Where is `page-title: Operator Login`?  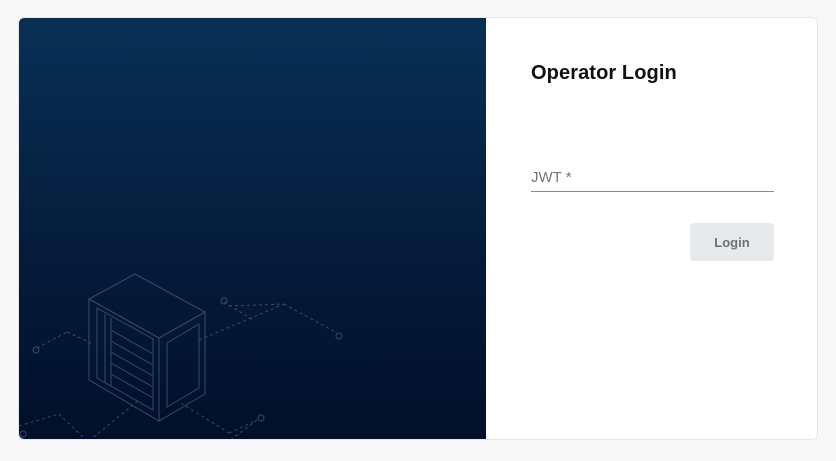
page-title: Operator Login is located at coordinates (604, 73).